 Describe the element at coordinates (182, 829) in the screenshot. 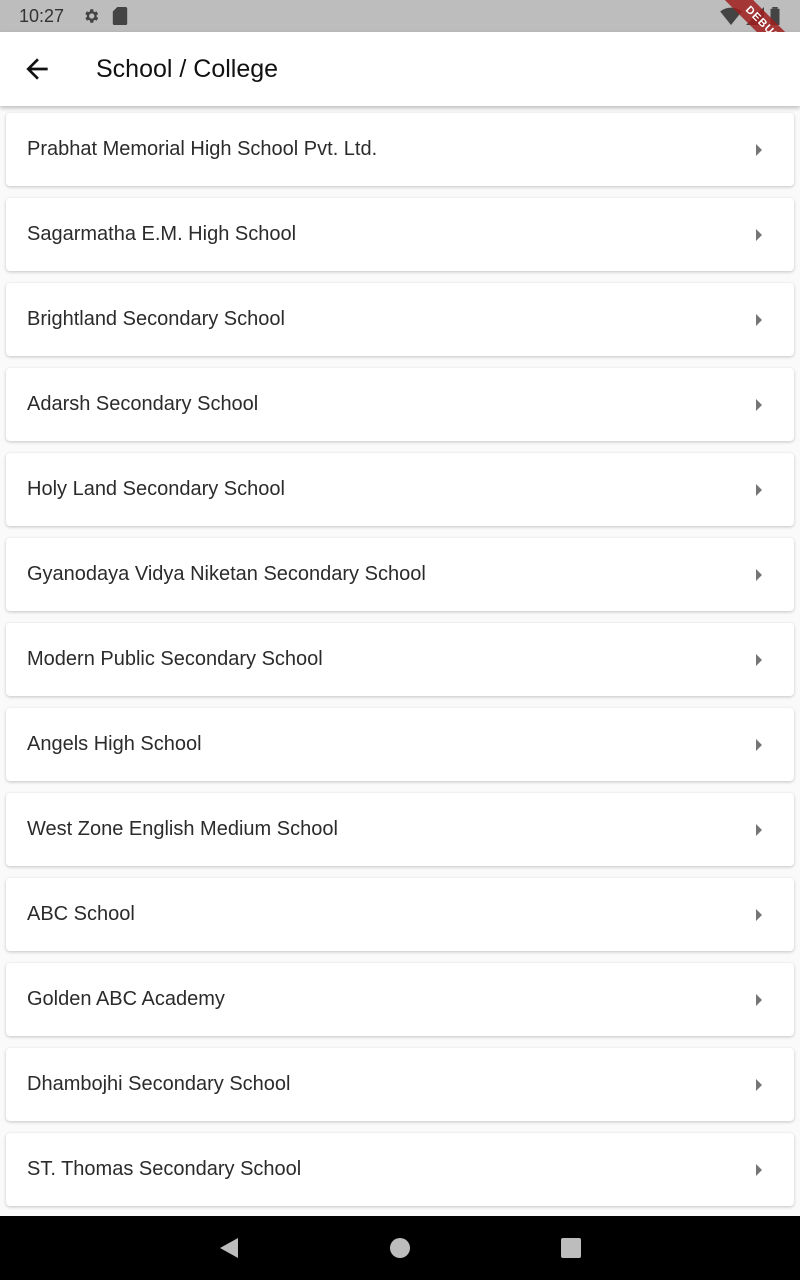

I see `list-item-label: West Zone English Medium School` at that location.